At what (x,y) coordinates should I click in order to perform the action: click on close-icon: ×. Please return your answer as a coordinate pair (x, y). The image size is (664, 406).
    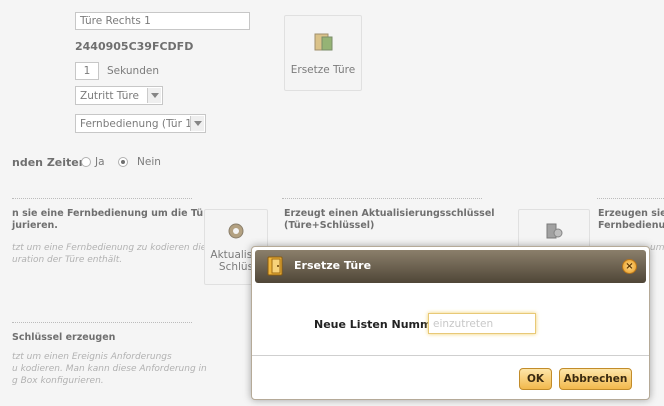
    Looking at the image, I should click on (629, 266).